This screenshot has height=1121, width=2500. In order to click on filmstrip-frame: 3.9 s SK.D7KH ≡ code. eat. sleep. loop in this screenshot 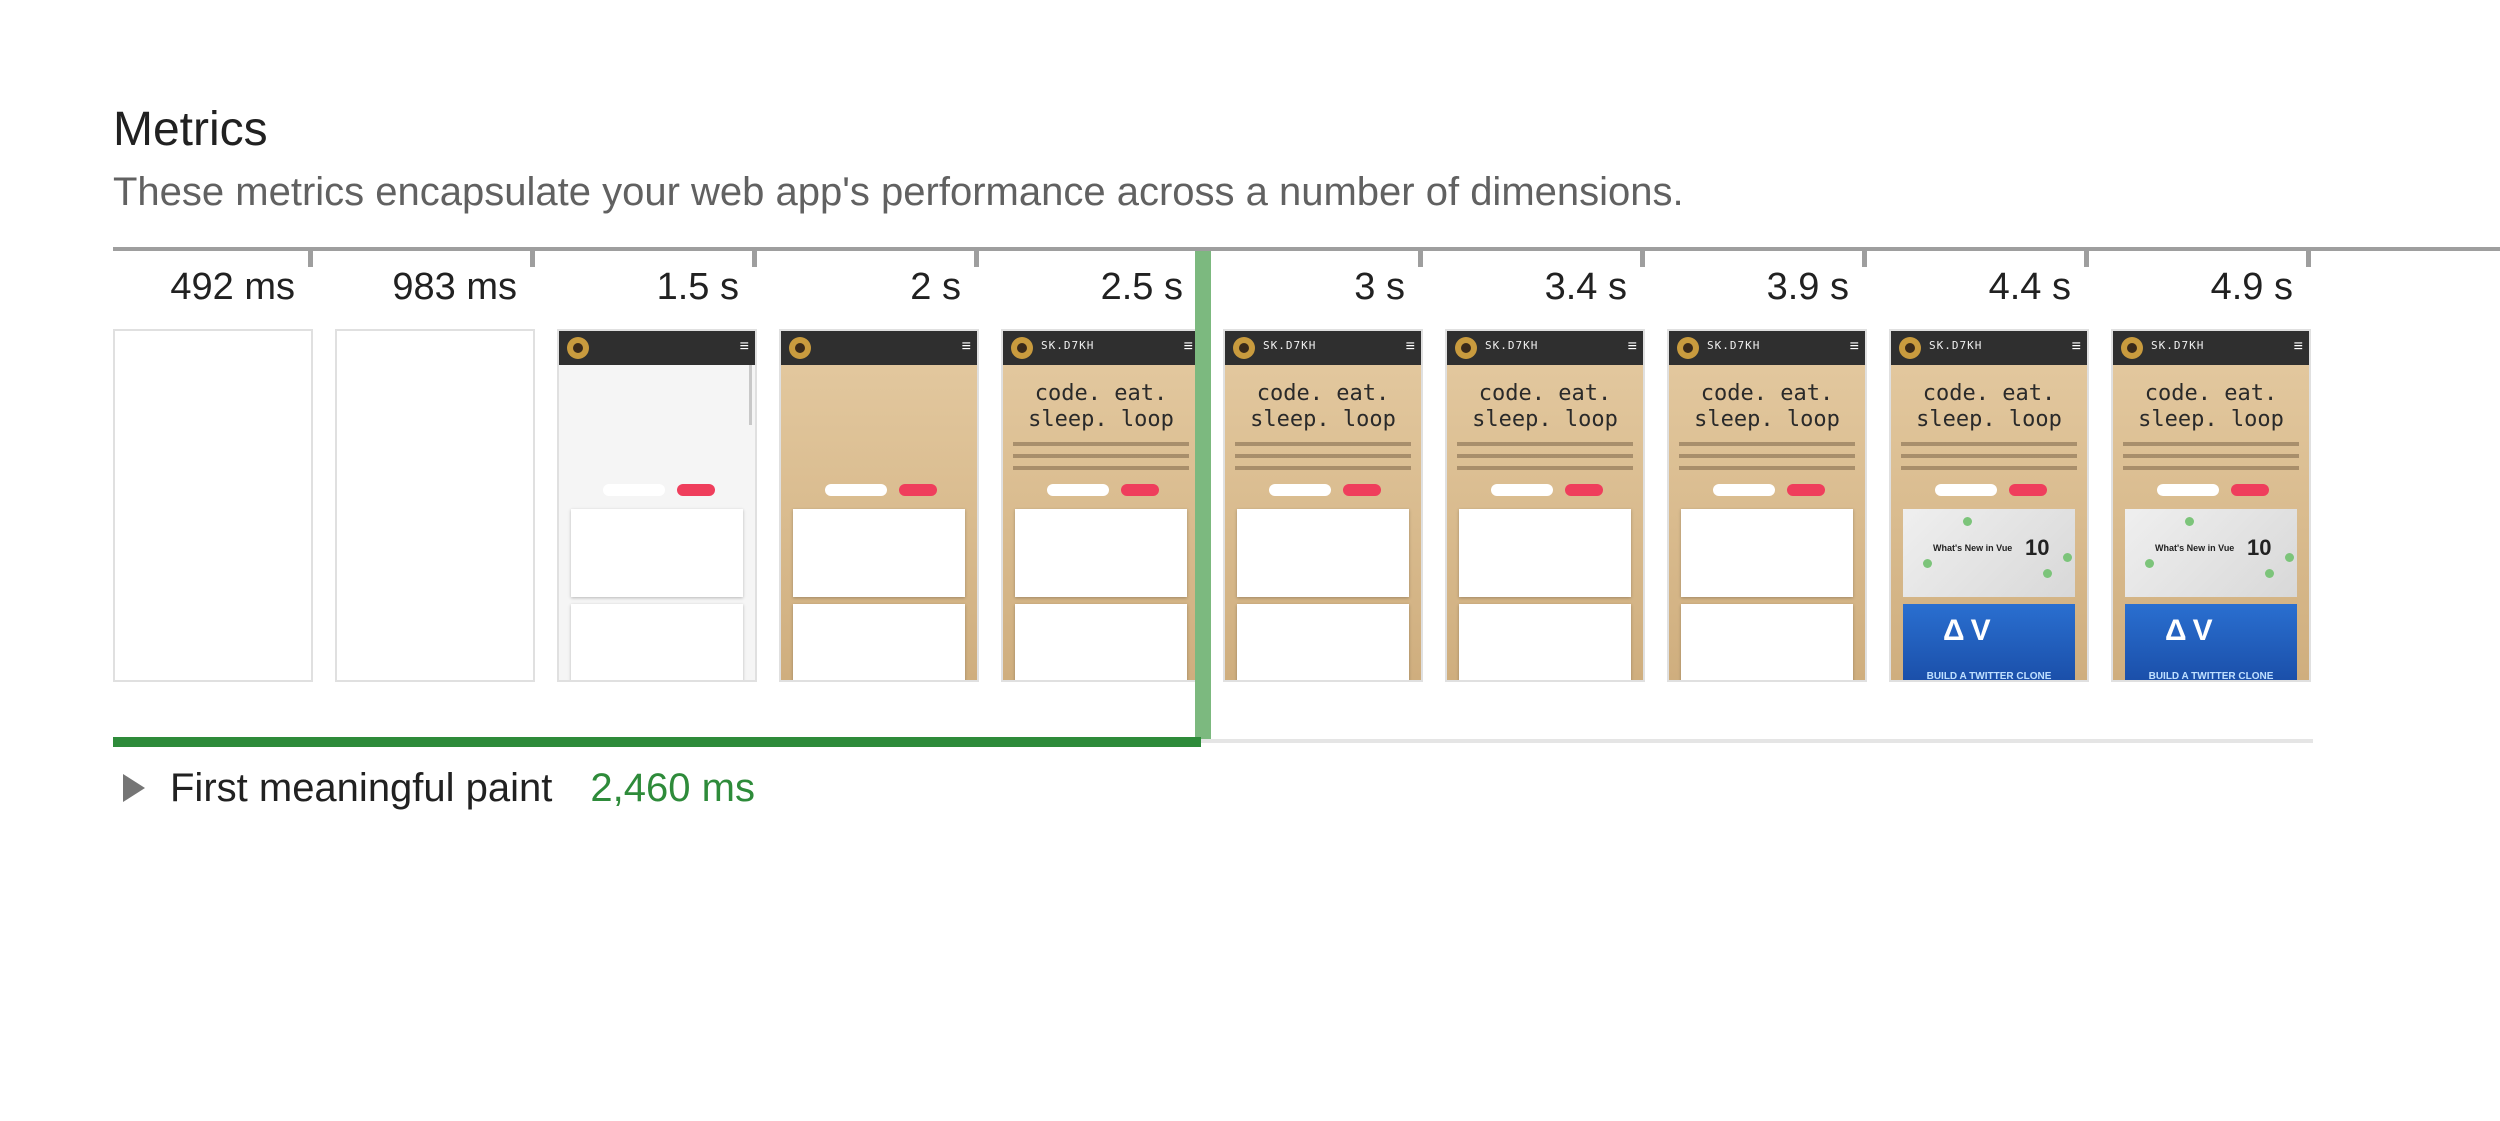, I will do `click(1767, 464)`.